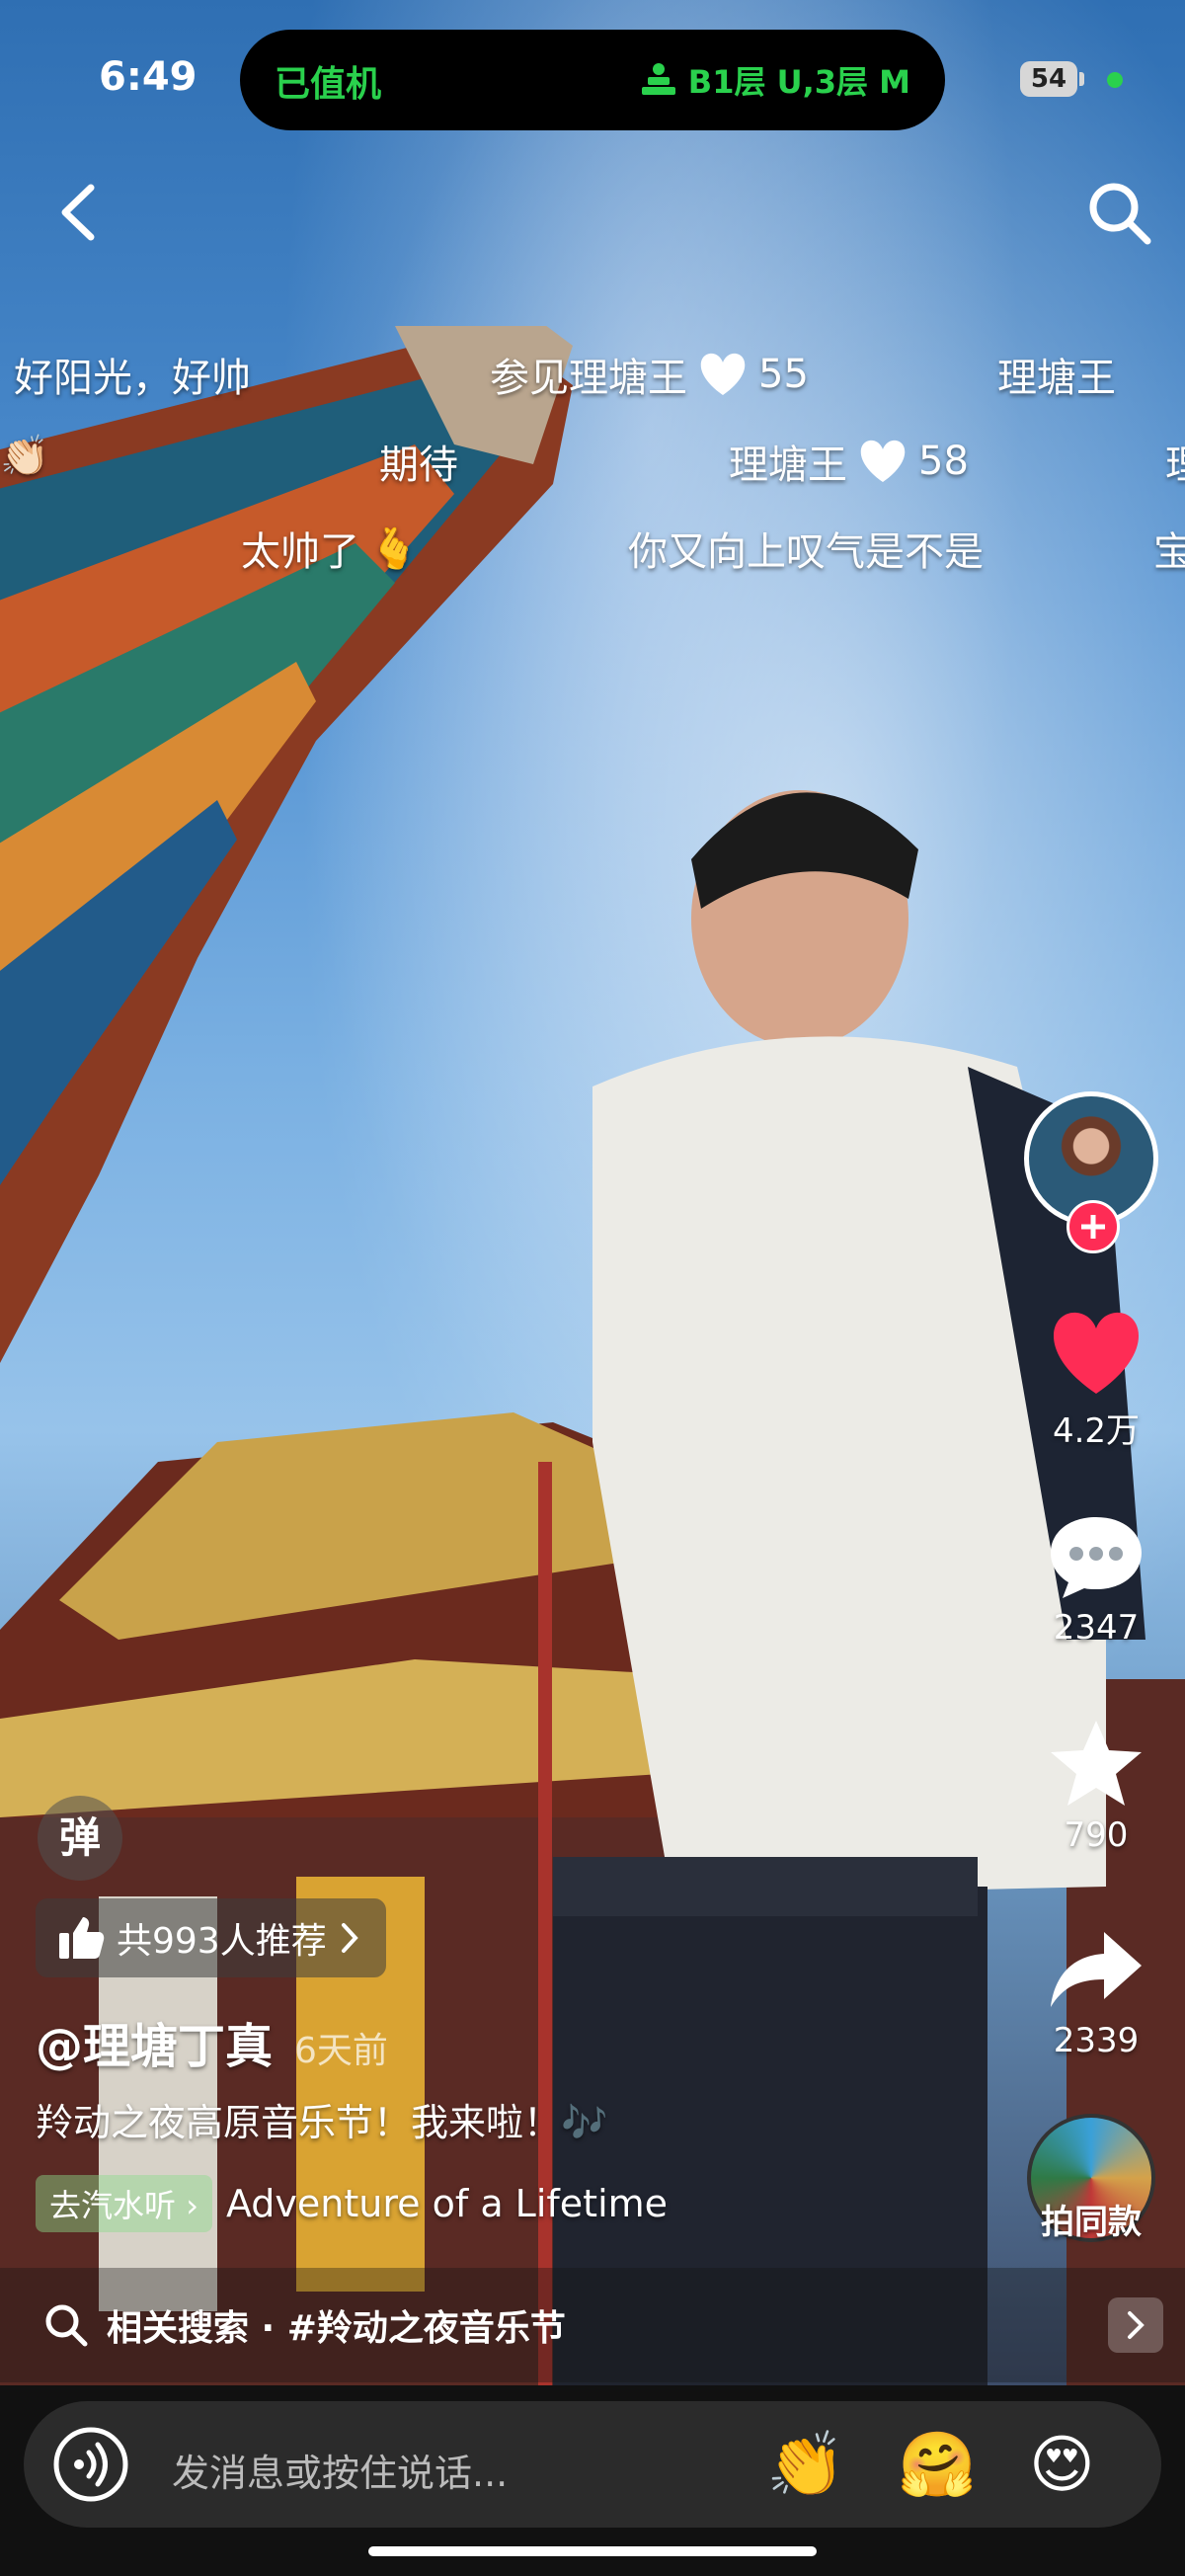 This screenshot has height=2576, width=1185. I want to click on gate-info: B1层 U,3层 M, so click(774, 80).